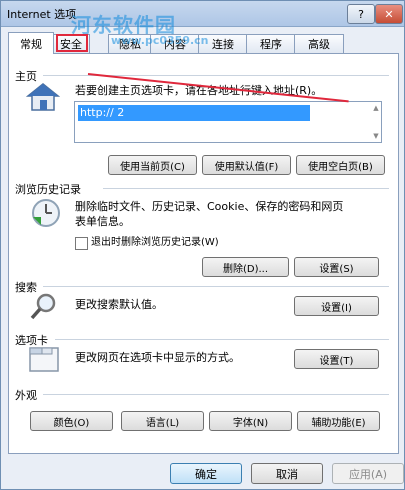 Image resolution: width=405 pixels, height=490 pixels. Describe the element at coordinates (336, 359) in the screenshot. I see `tabs-settings-button: 设置(T)` at that location.